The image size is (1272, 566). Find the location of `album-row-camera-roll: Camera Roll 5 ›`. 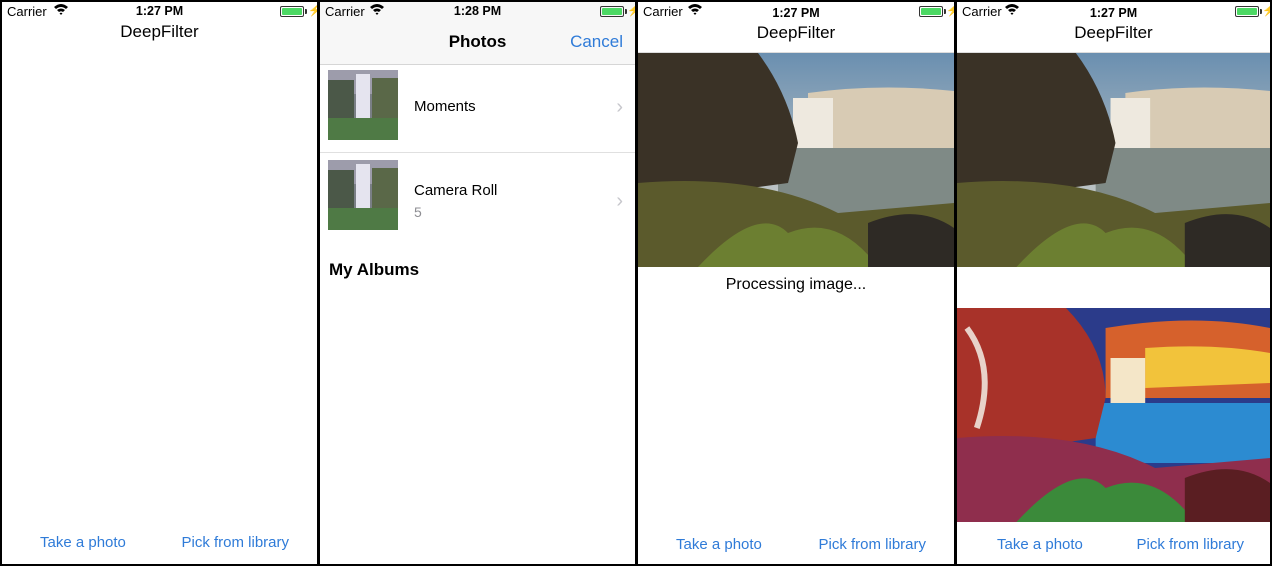

album-row-camera-roll: Camera Roll 5 › is located at coordinates (477, 198).